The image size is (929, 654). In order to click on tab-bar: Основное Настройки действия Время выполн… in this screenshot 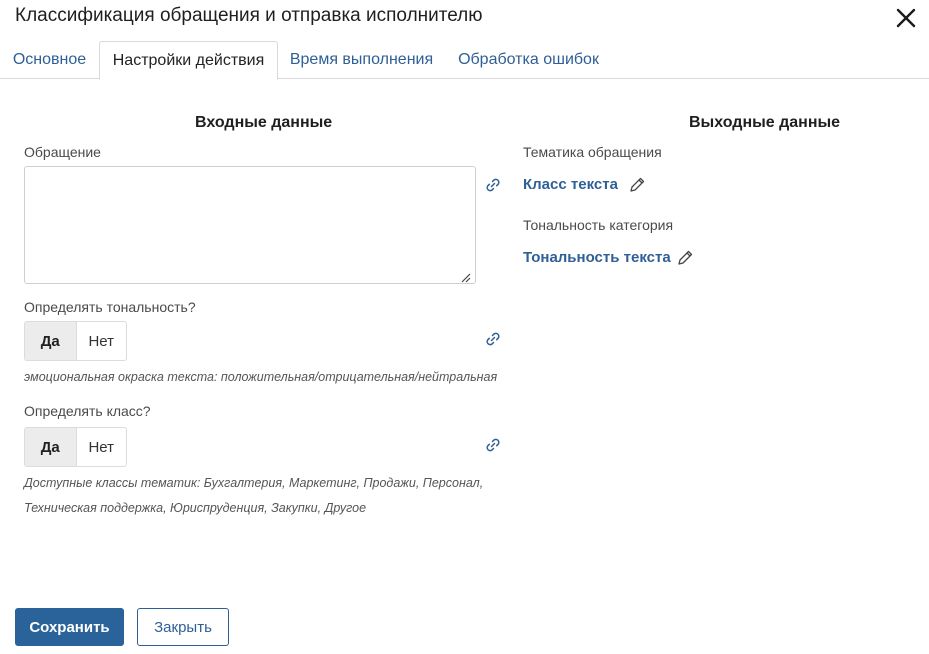, I will do `click(464, 60)`.